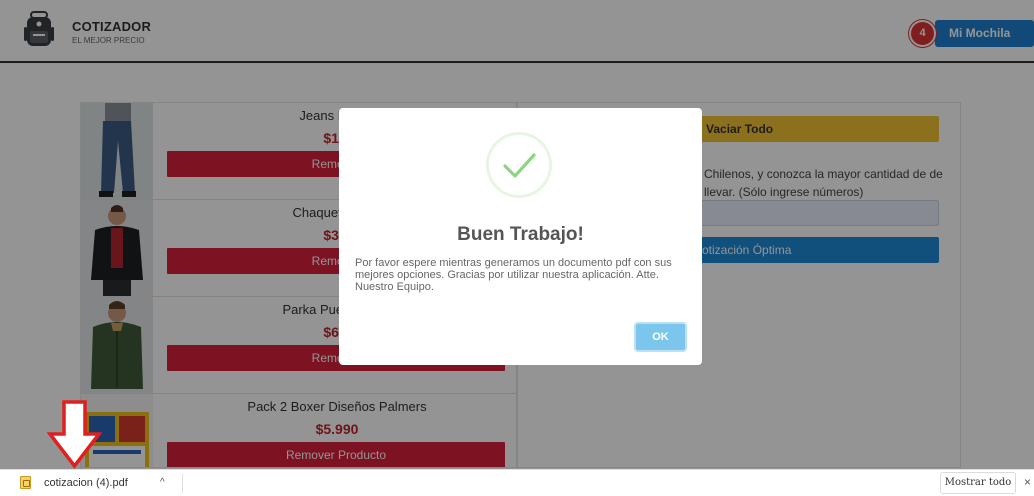 This screenshot has width=1034, height=496. What do you see at coordinates (978, 483) in the screenshot?
I see `show-all-downloads-button: Mostrar todo` at bounding box center [978, 483].